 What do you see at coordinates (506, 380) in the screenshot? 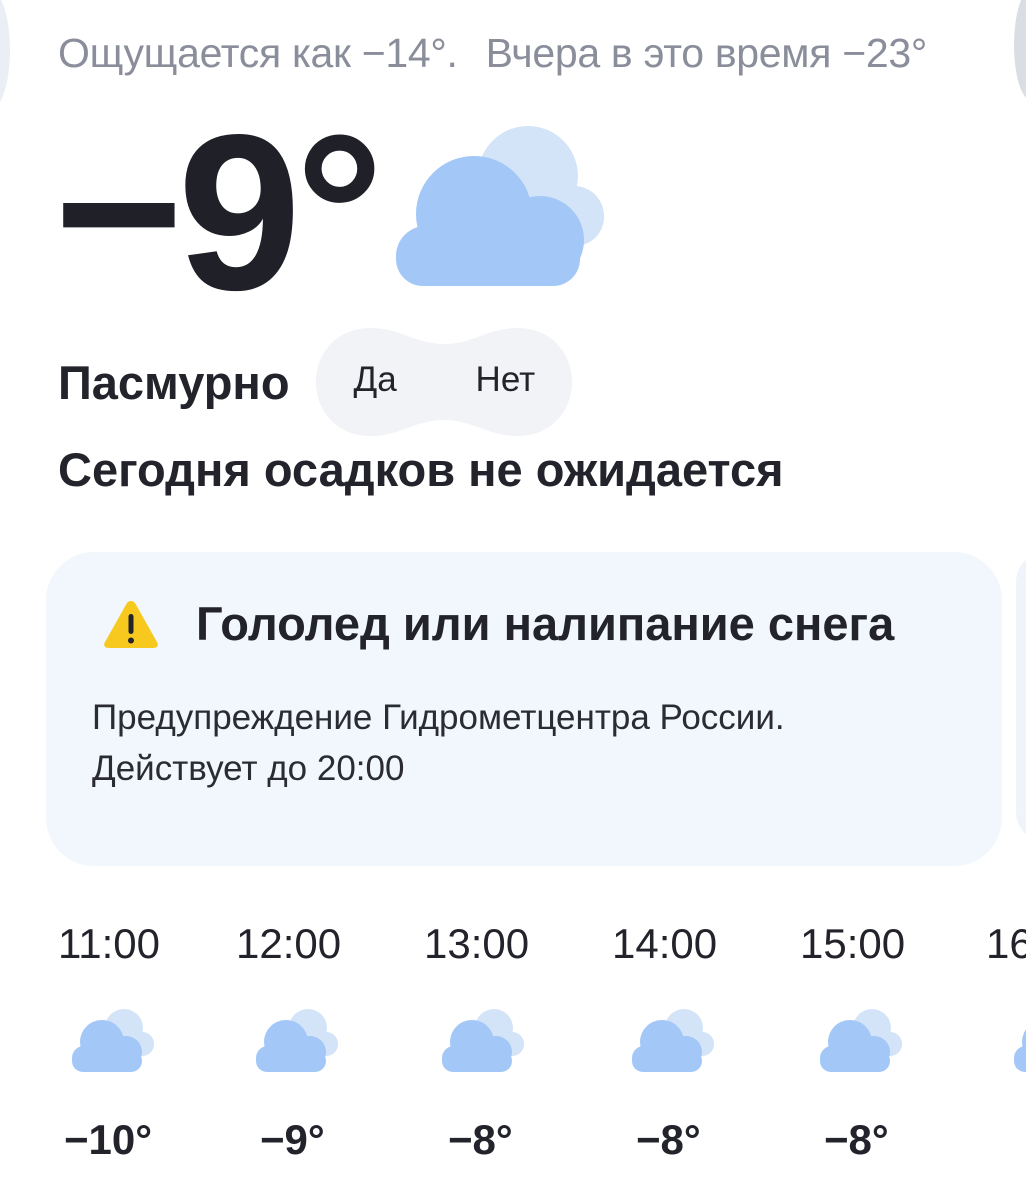
I see `poll-no-button: Нет` at bounding box center [506, 380].